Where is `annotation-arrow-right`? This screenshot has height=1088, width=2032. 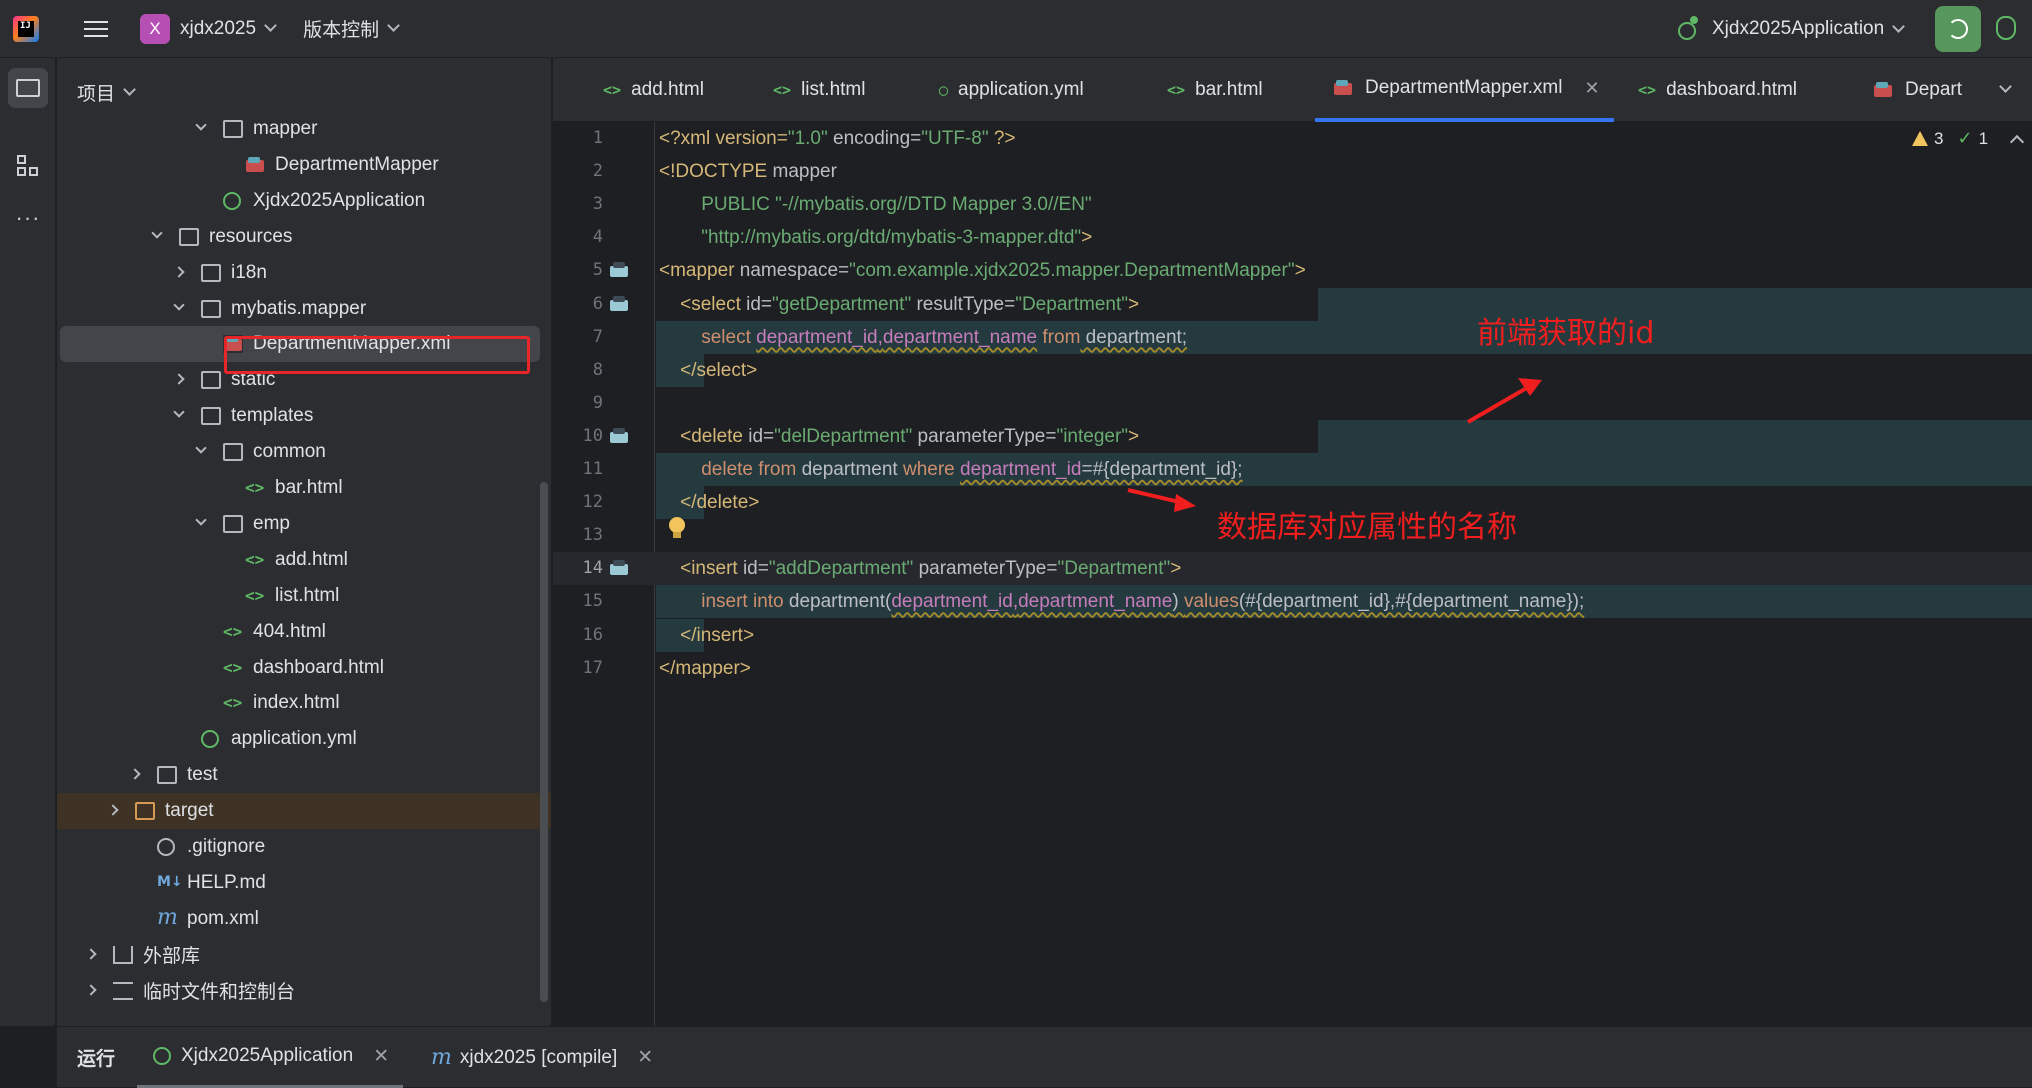
annotation-arrow-right is located at coordinates (1161, 500).